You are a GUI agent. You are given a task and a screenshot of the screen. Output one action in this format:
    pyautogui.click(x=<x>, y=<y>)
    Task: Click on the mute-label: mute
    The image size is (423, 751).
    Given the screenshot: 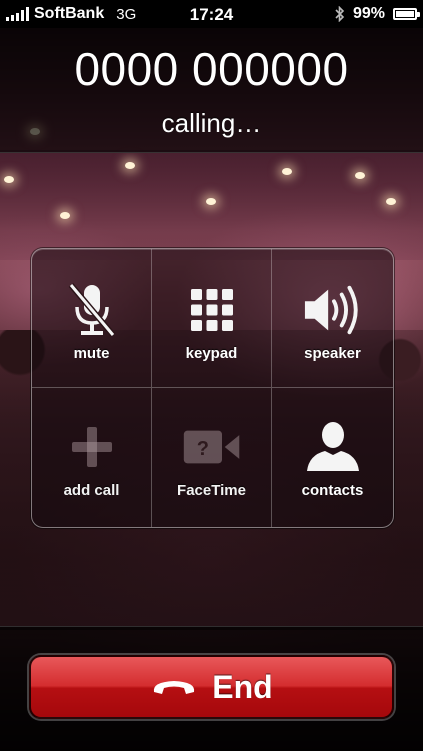 What is the action you would take?
    pyautogui.click(x=91, y=353)
    